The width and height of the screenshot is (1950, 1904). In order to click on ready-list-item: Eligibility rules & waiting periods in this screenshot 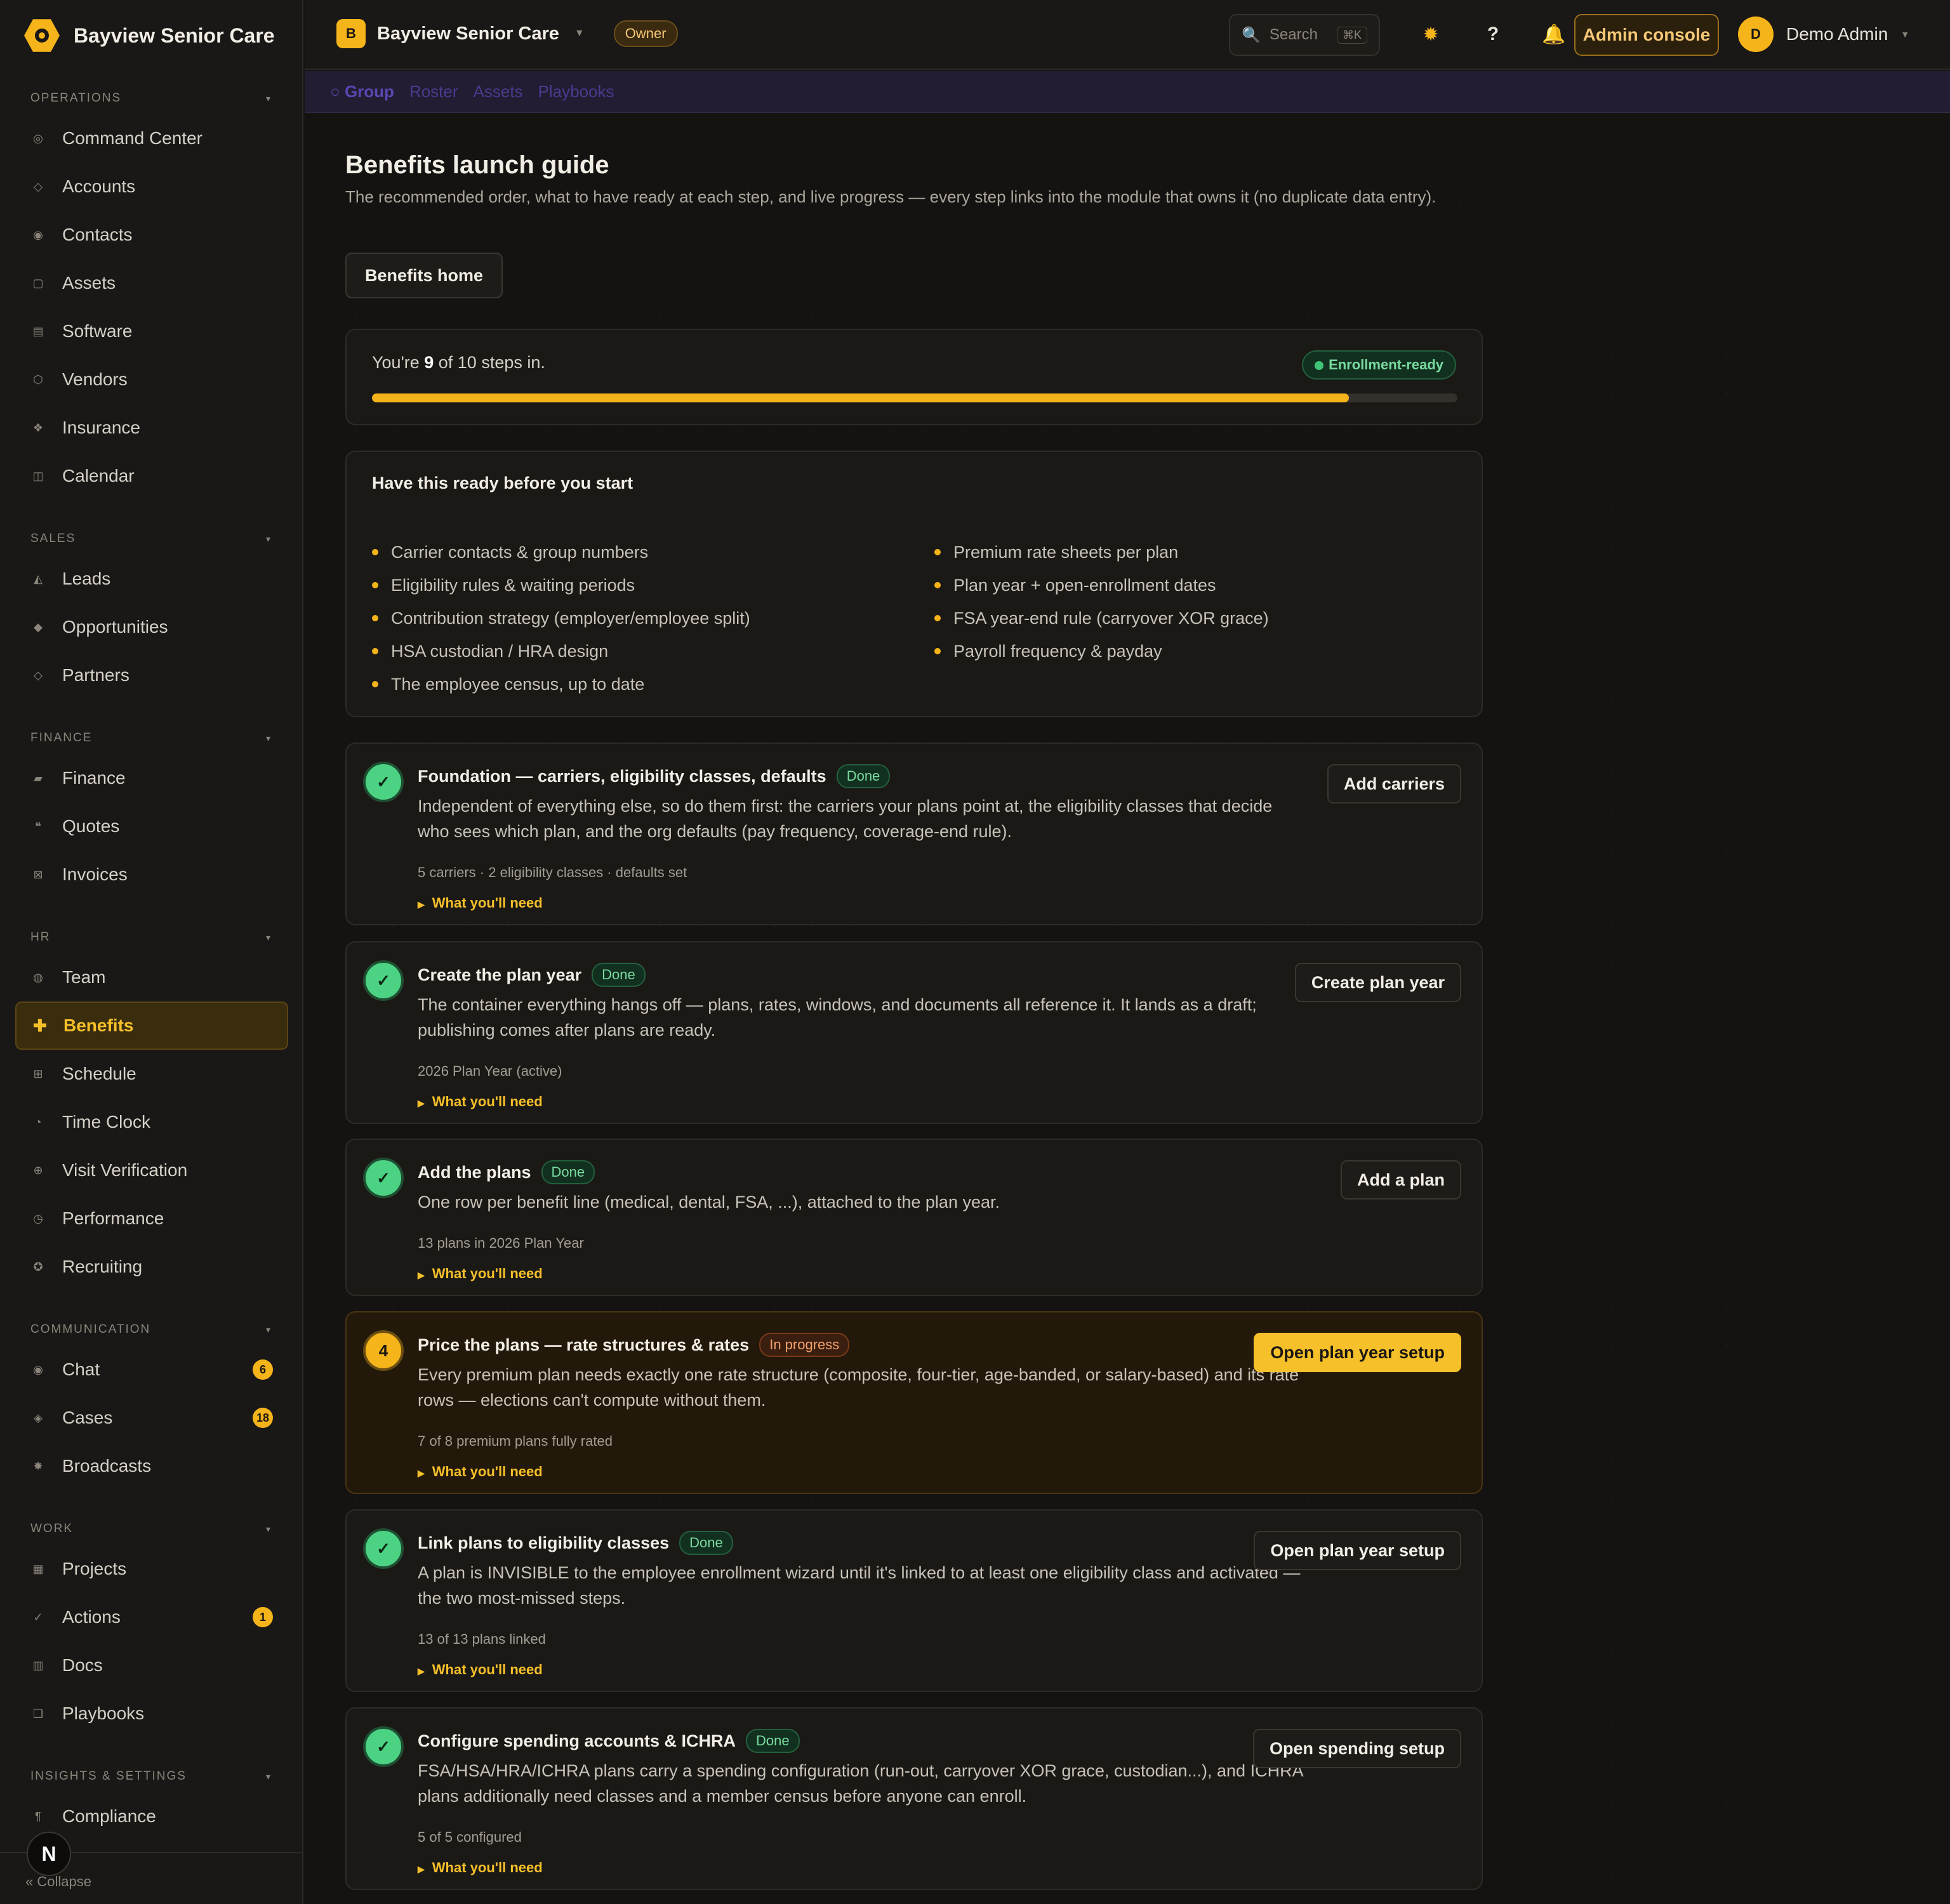, I will do `click(561, 585)`.